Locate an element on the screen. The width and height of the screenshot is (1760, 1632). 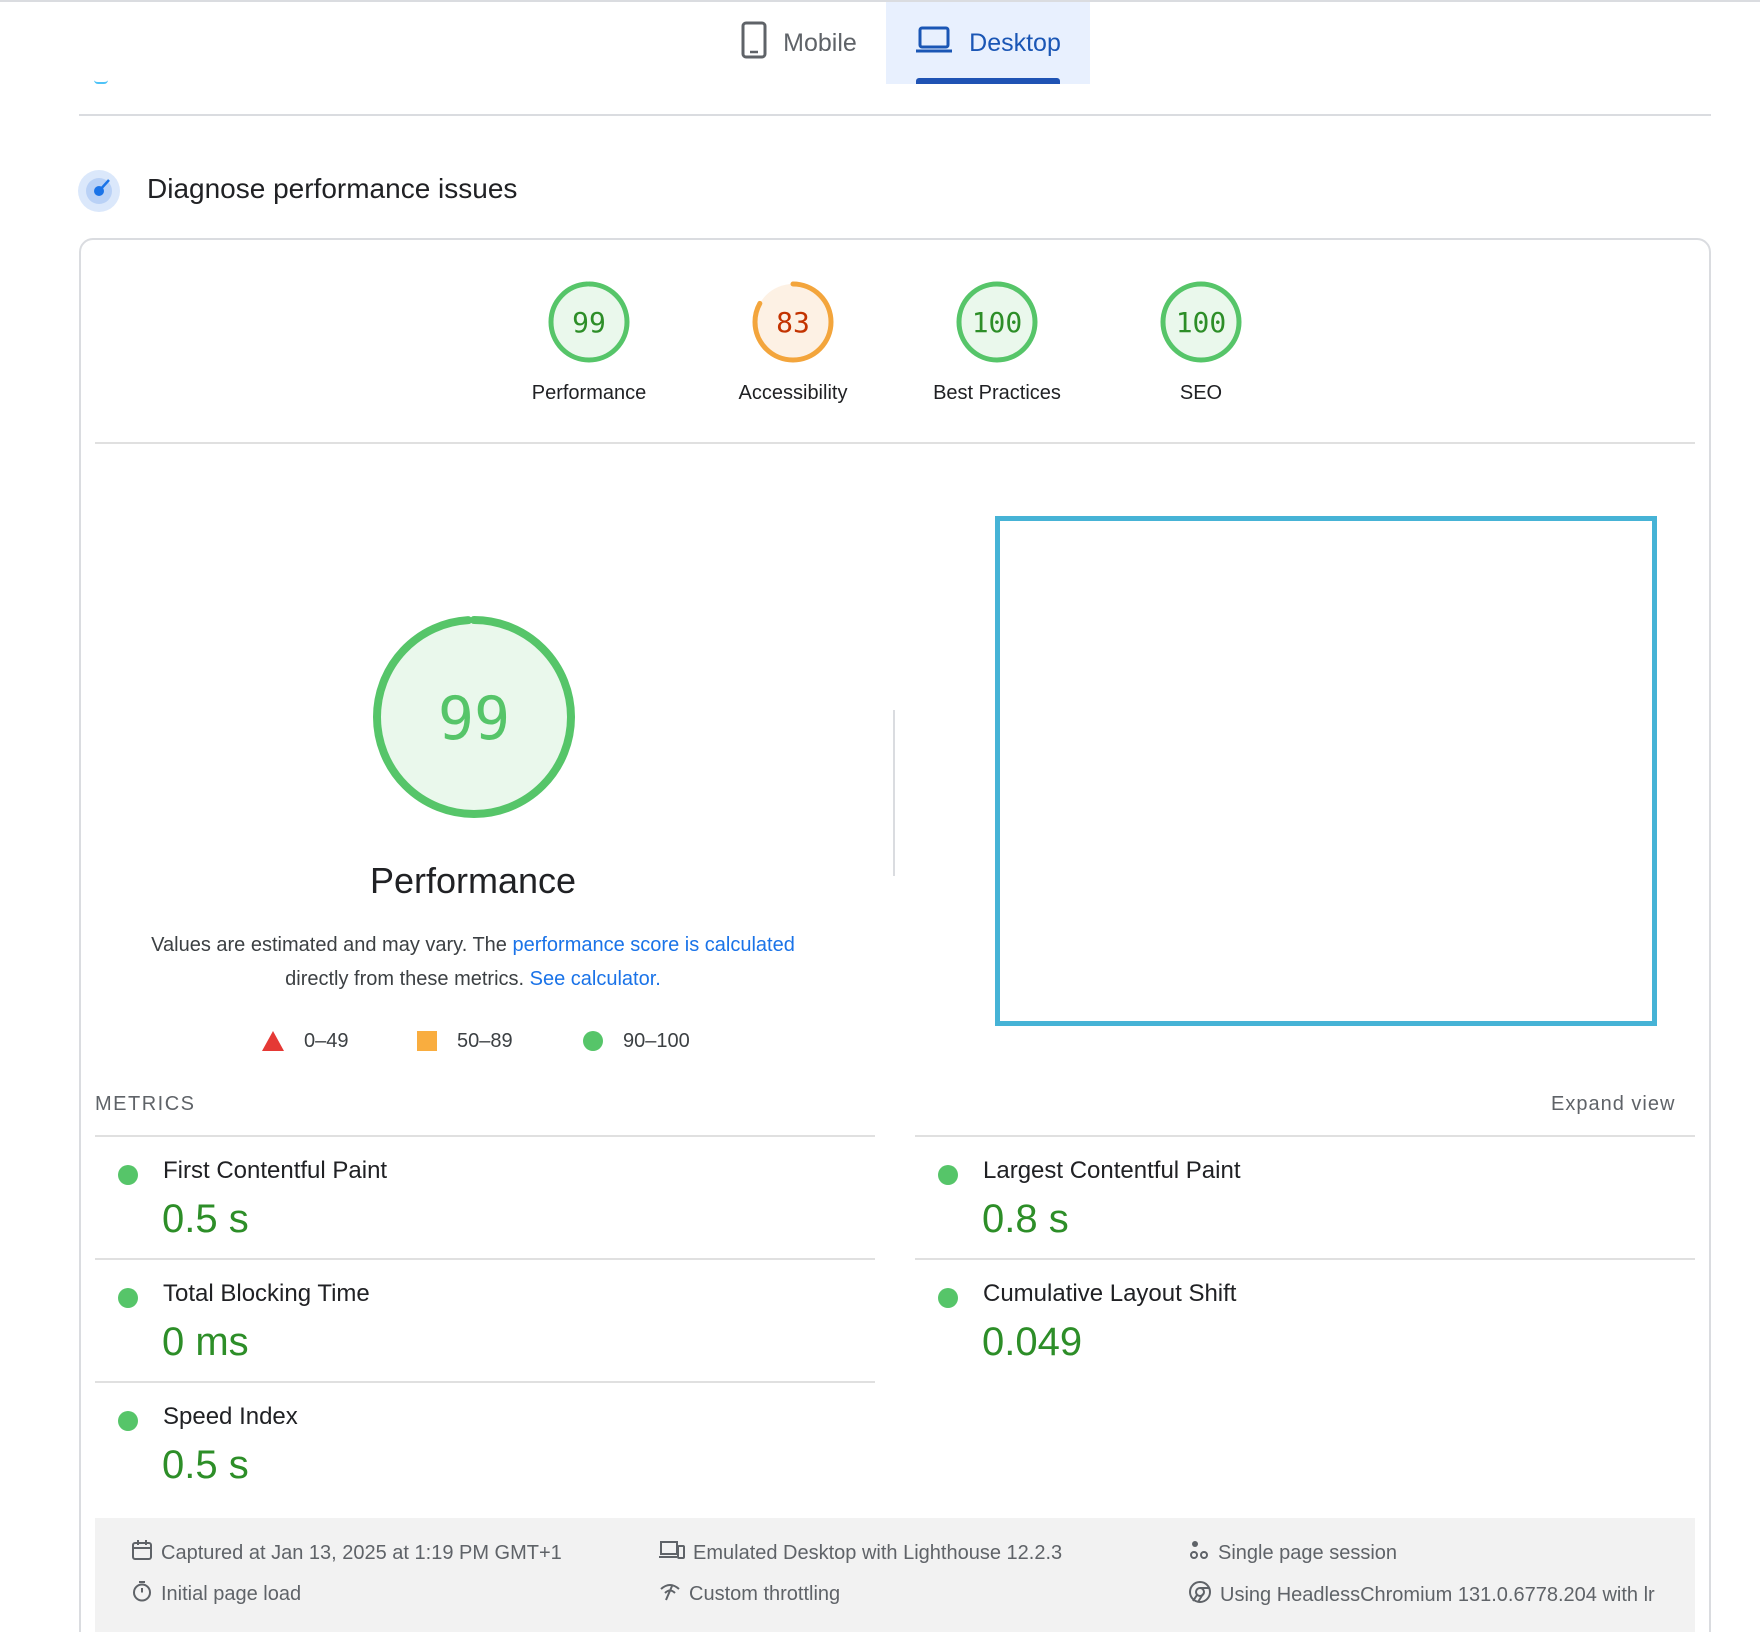
legend-fail: 0–49 is located at coordinates (305, 1041).